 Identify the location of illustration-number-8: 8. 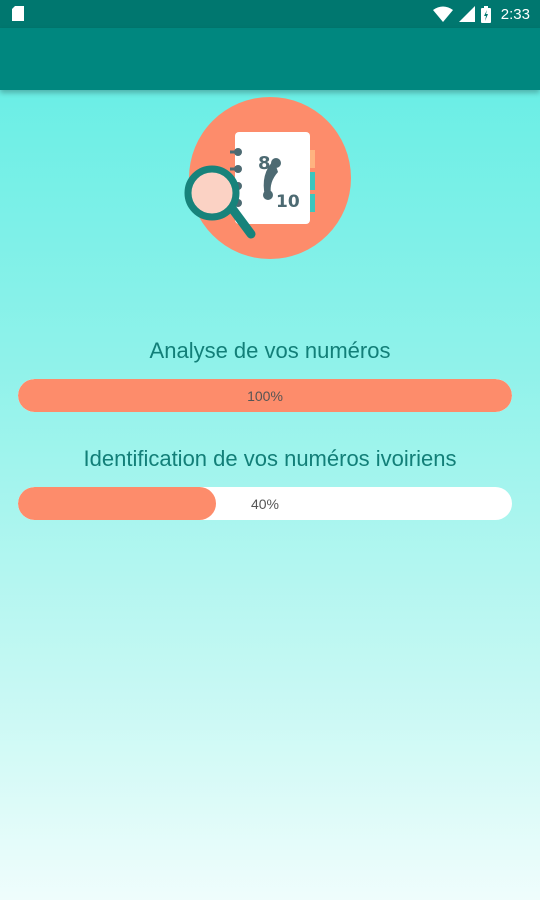
(264, 163).